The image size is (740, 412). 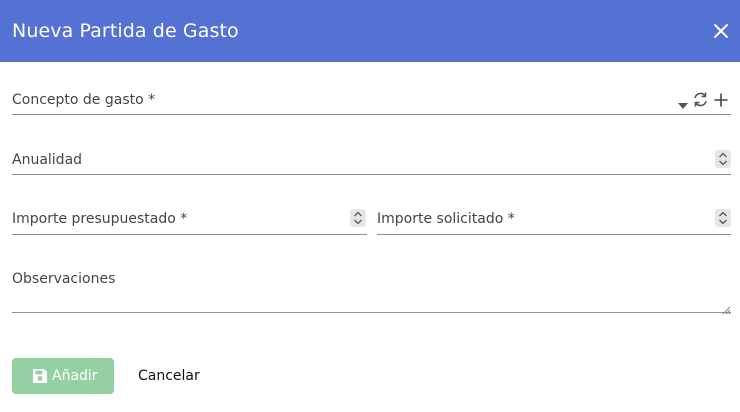 I want to click on add-button: Añadir, so click(x=63, y=376).